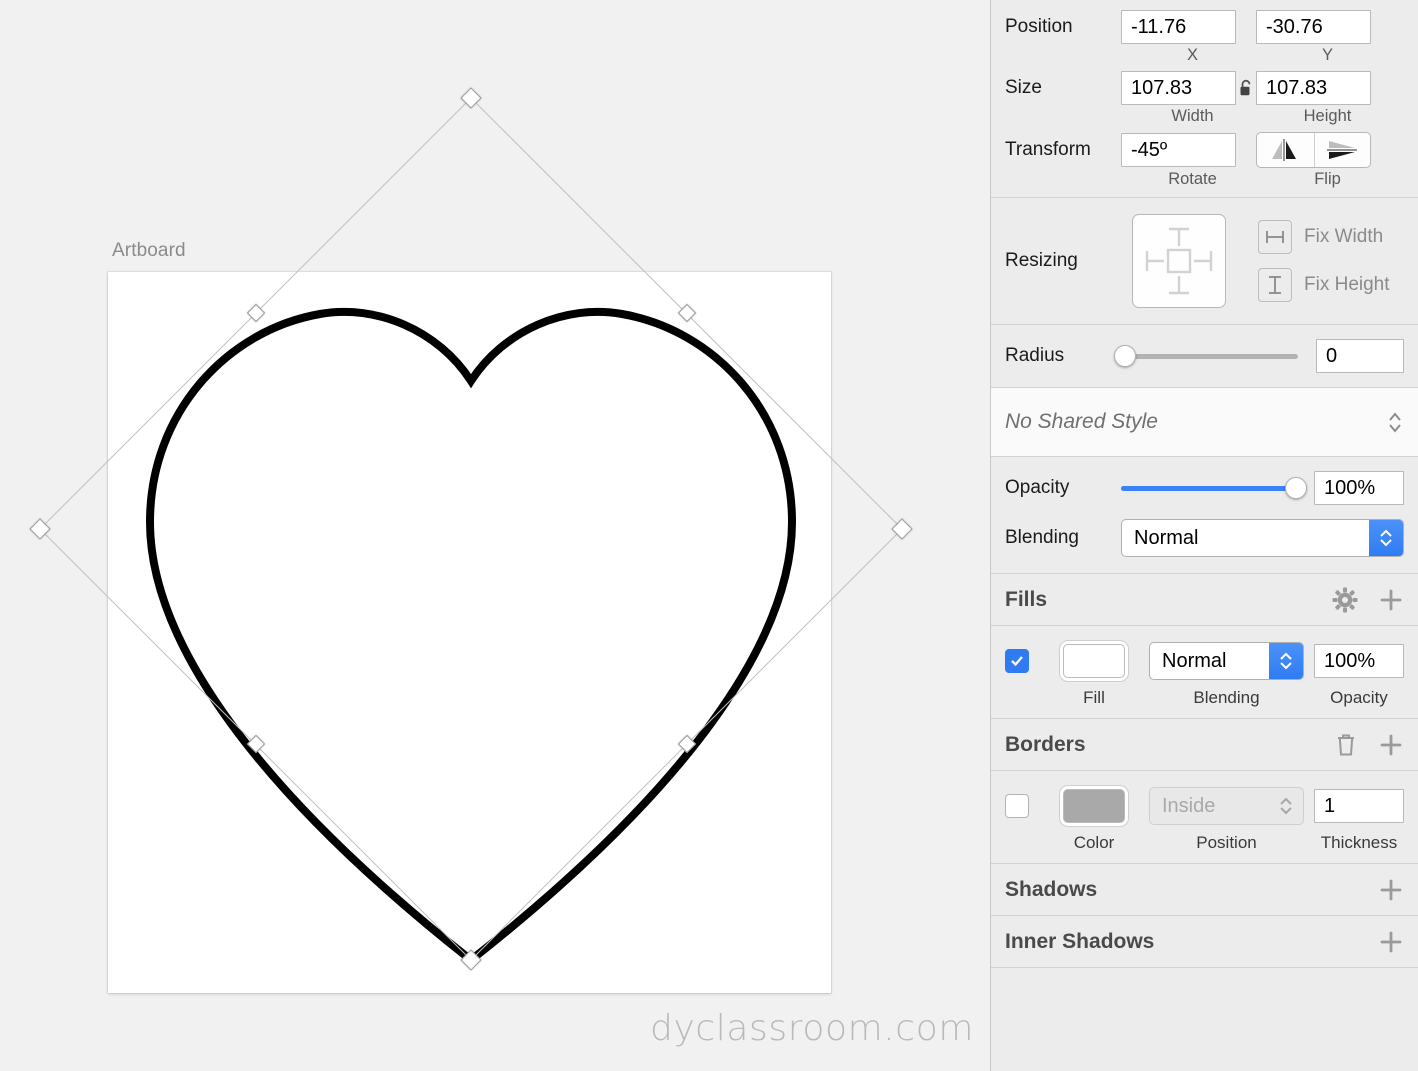 This screenshot has width=1418, height=1071. I want to click on flip-vertical-icon, so click(1342, 150).